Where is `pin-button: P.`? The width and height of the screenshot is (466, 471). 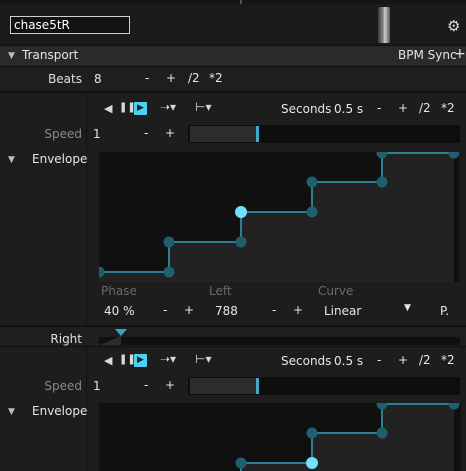
pin-button: P. is located at coordinates (444, 311).